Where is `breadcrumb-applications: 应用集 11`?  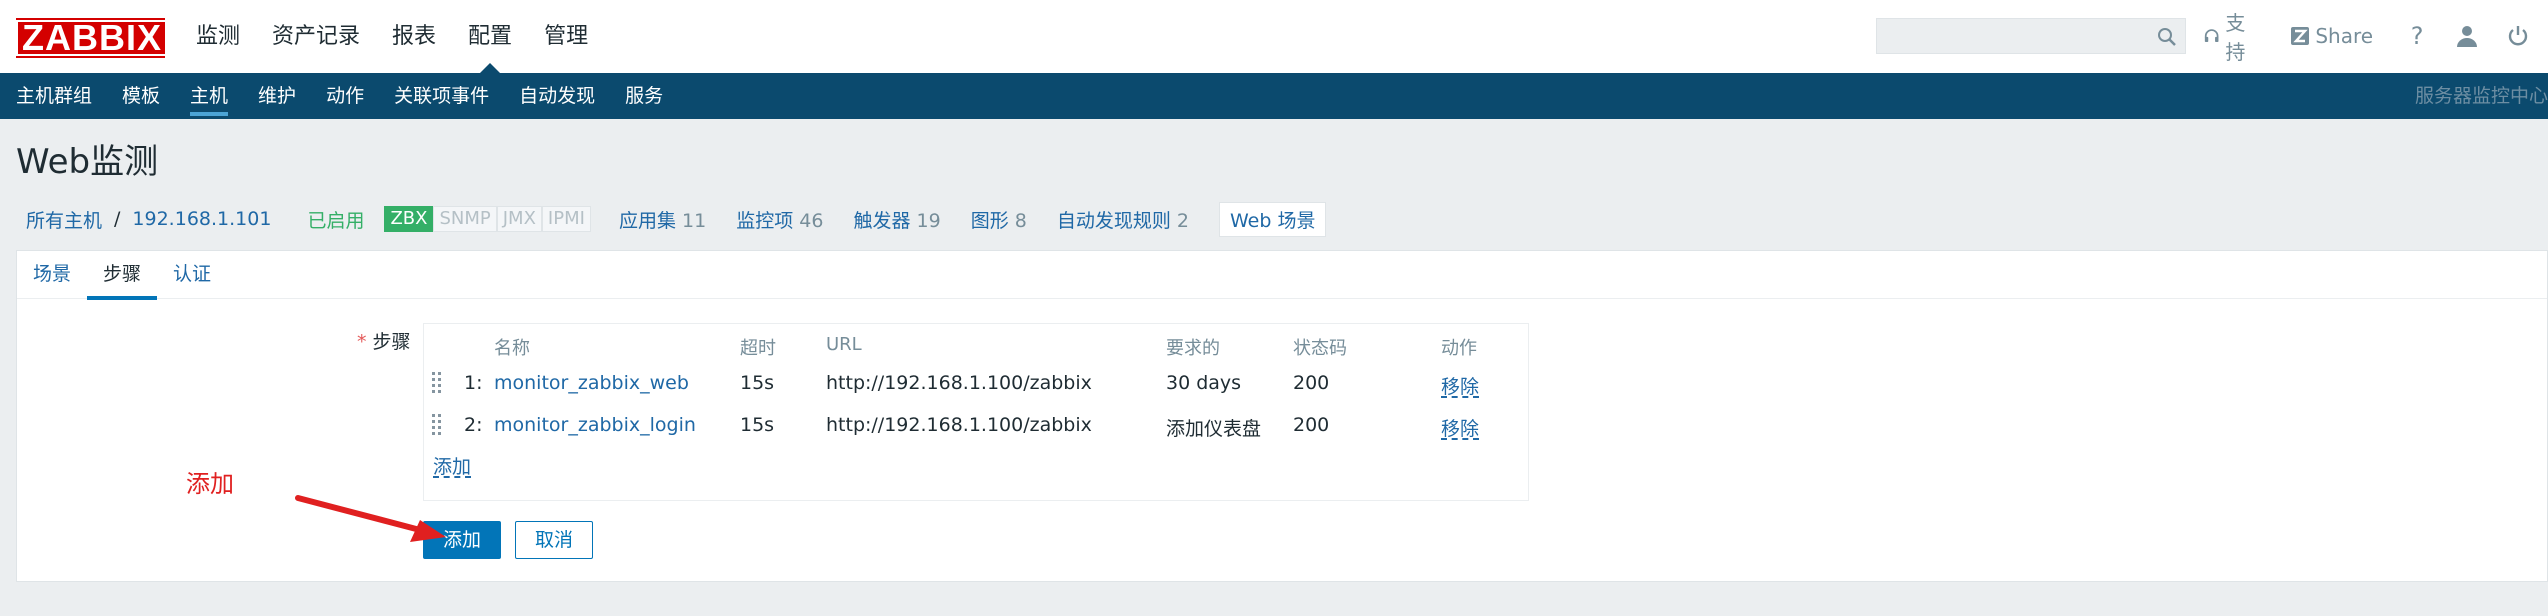
breadcrumb-applications: 应用集 11 is located at coordinates (662, 219).